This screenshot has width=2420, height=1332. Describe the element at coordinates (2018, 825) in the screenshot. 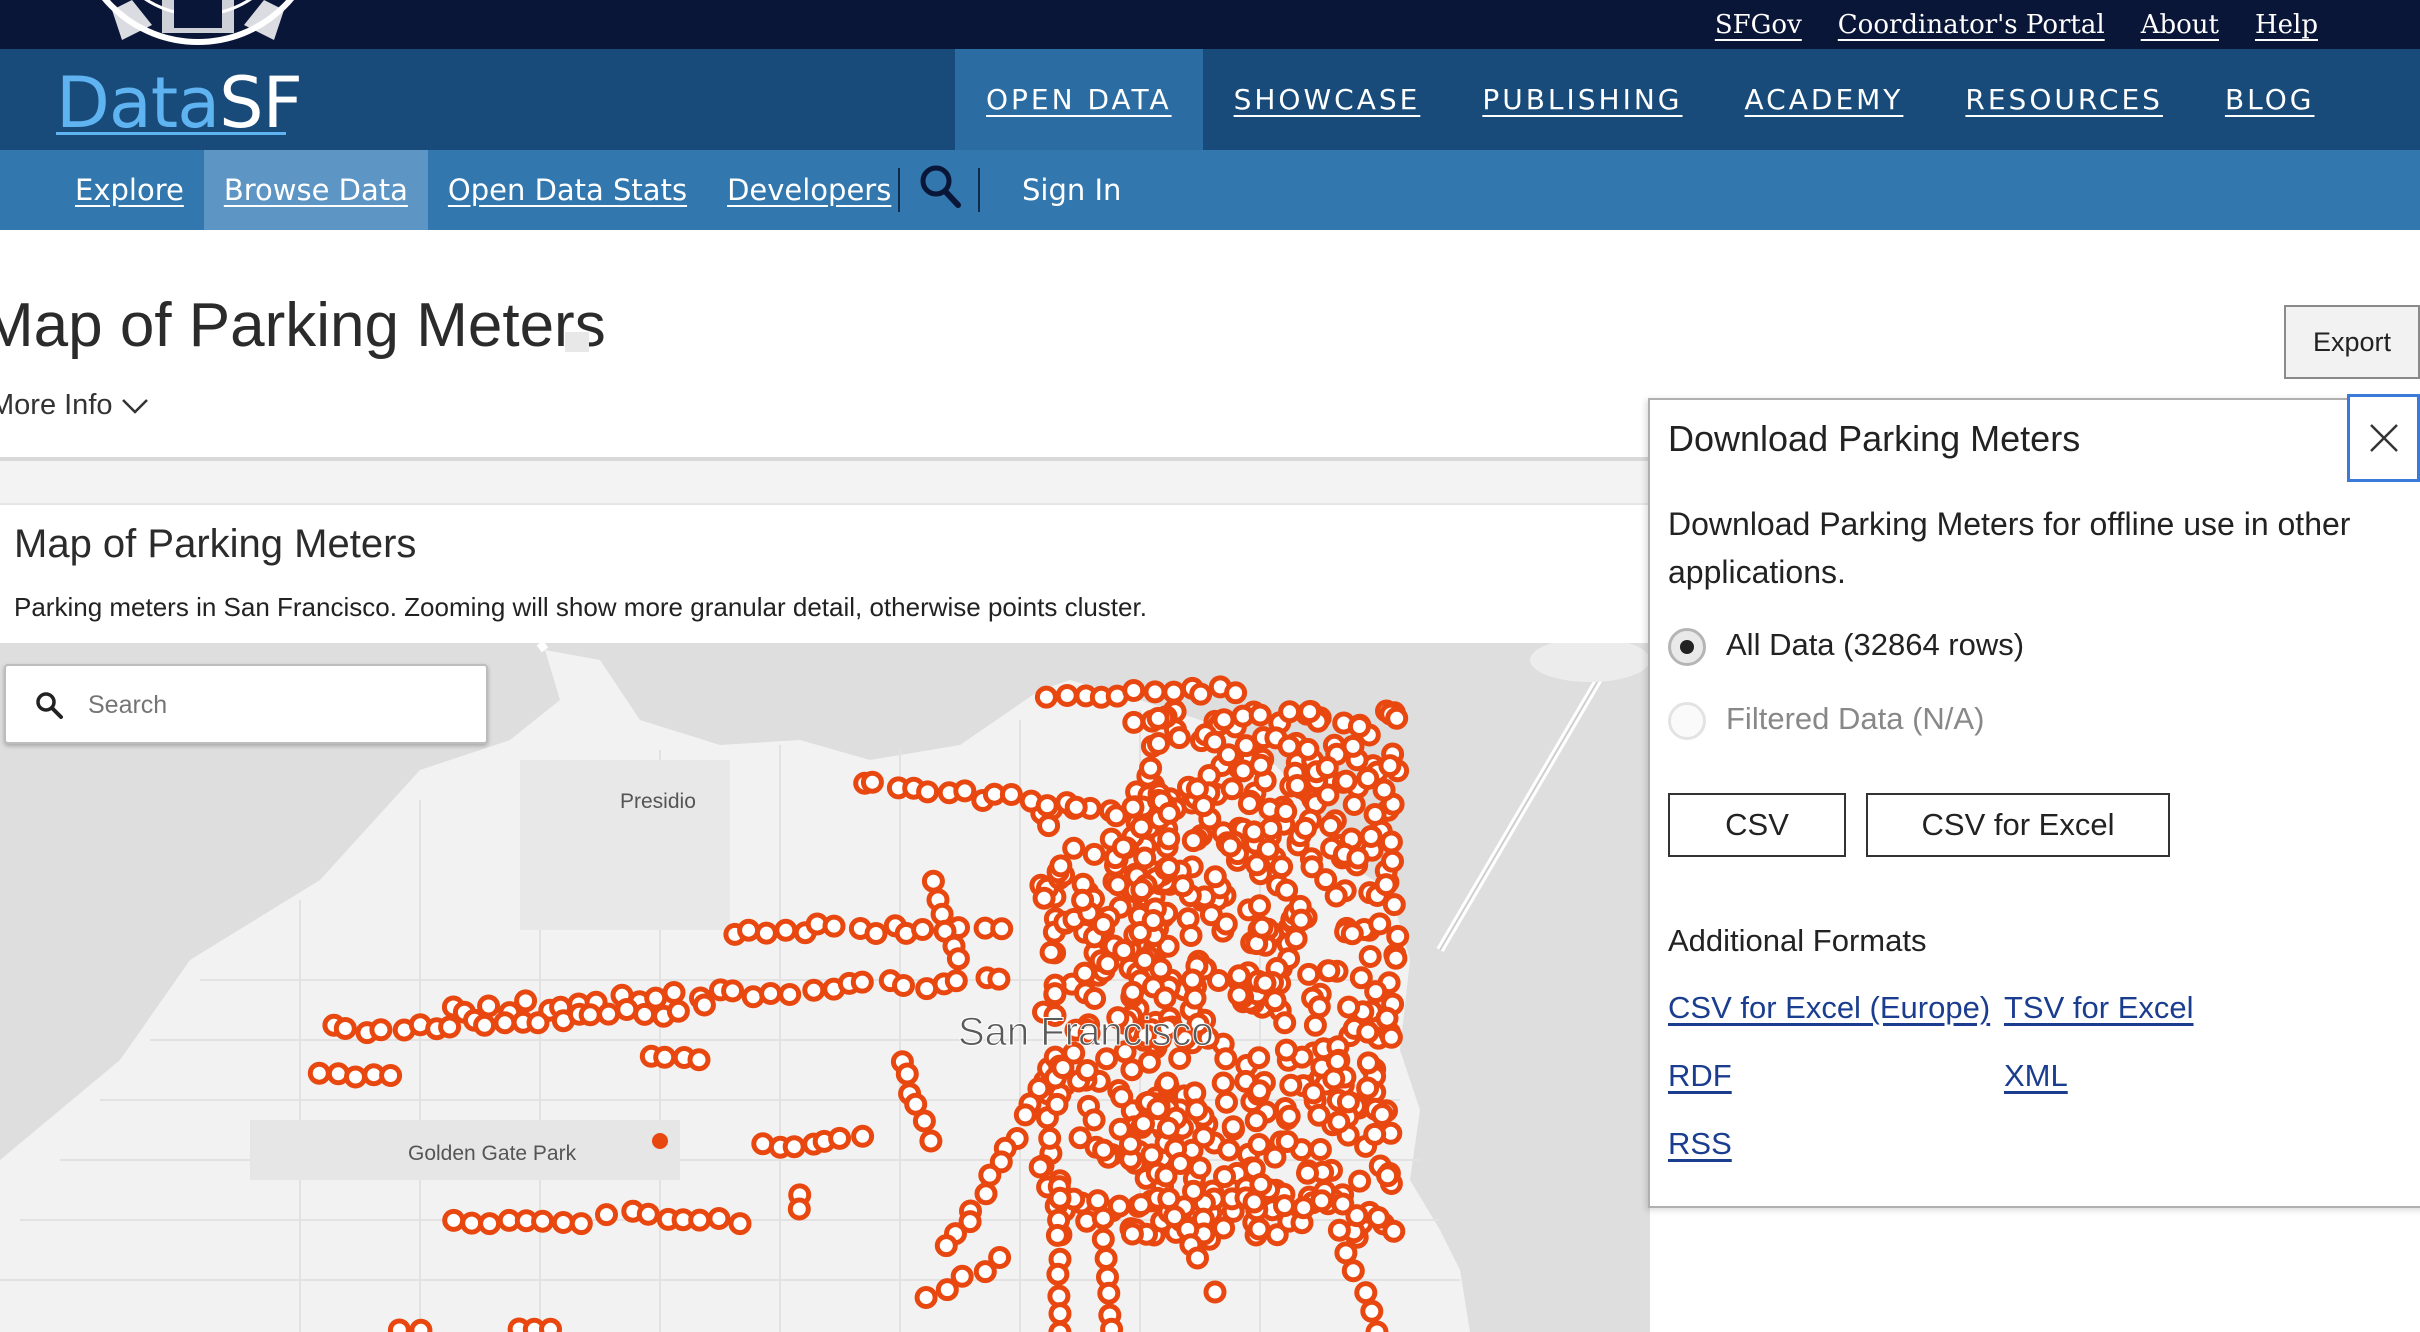

I see `csv-for-excel-button: CSV for Excel` at that location.